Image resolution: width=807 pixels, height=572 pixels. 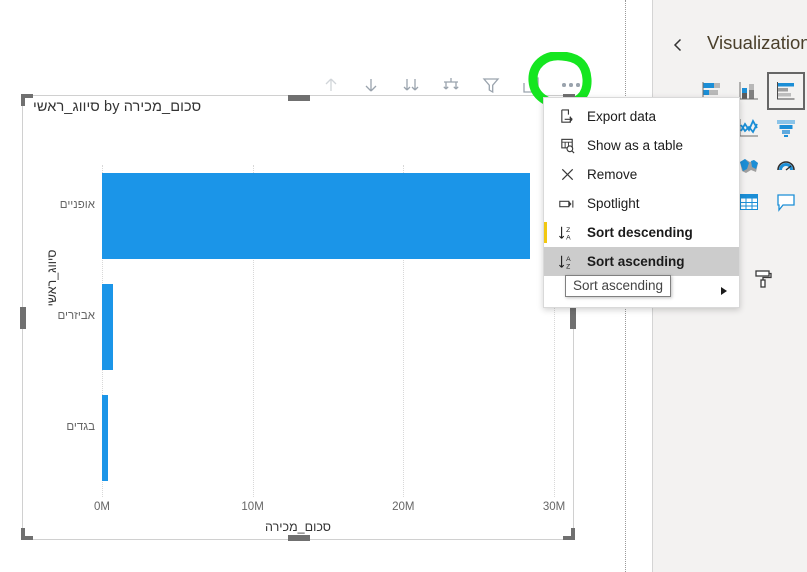 I want to click on x-axis-ticks: 0M 10M 20M 30M, so click(x=329, y=510).